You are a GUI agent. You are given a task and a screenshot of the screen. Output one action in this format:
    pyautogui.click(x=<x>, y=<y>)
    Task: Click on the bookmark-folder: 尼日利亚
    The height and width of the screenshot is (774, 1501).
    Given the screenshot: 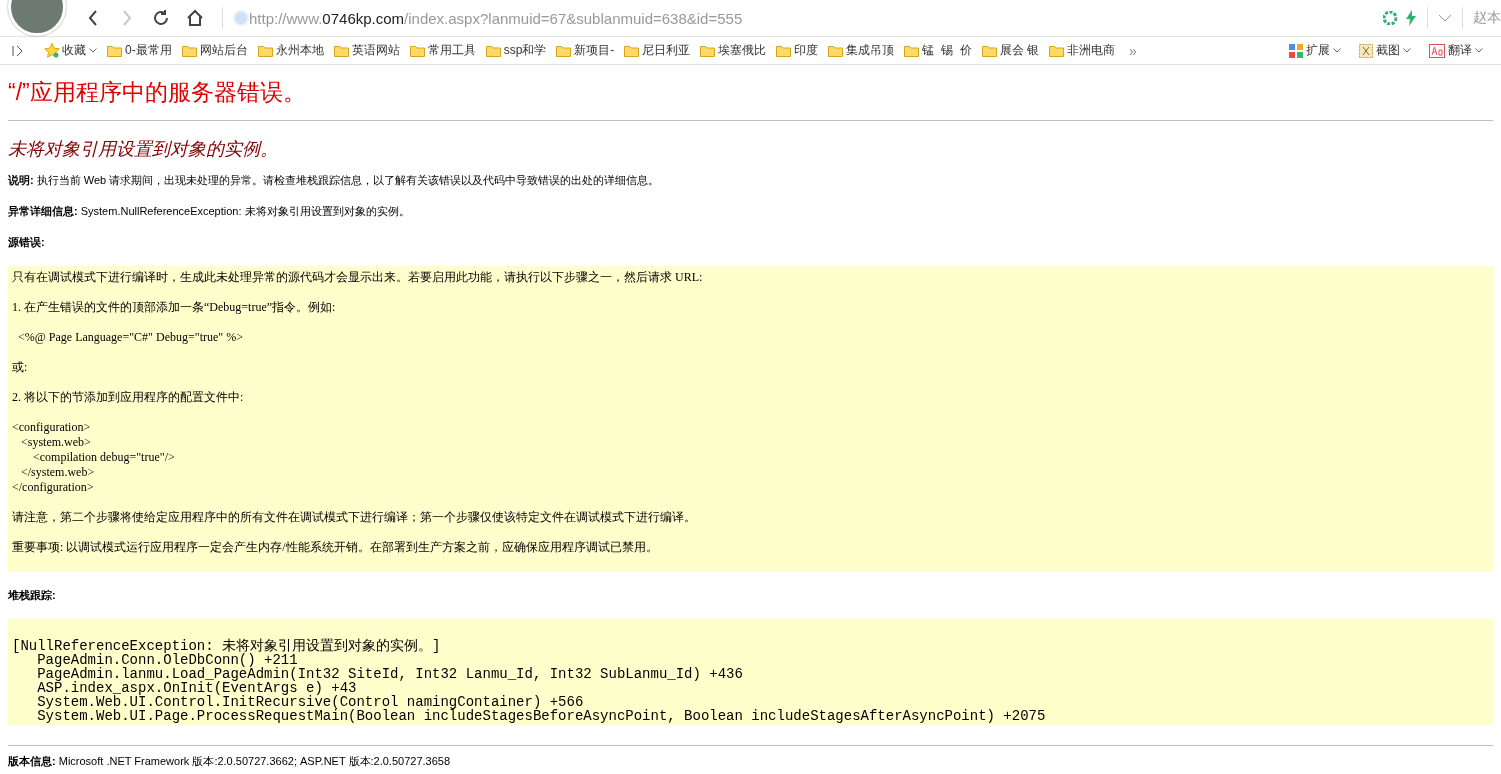 What is the action you would take?
    pyautogui.click(x=657, y=50)
    